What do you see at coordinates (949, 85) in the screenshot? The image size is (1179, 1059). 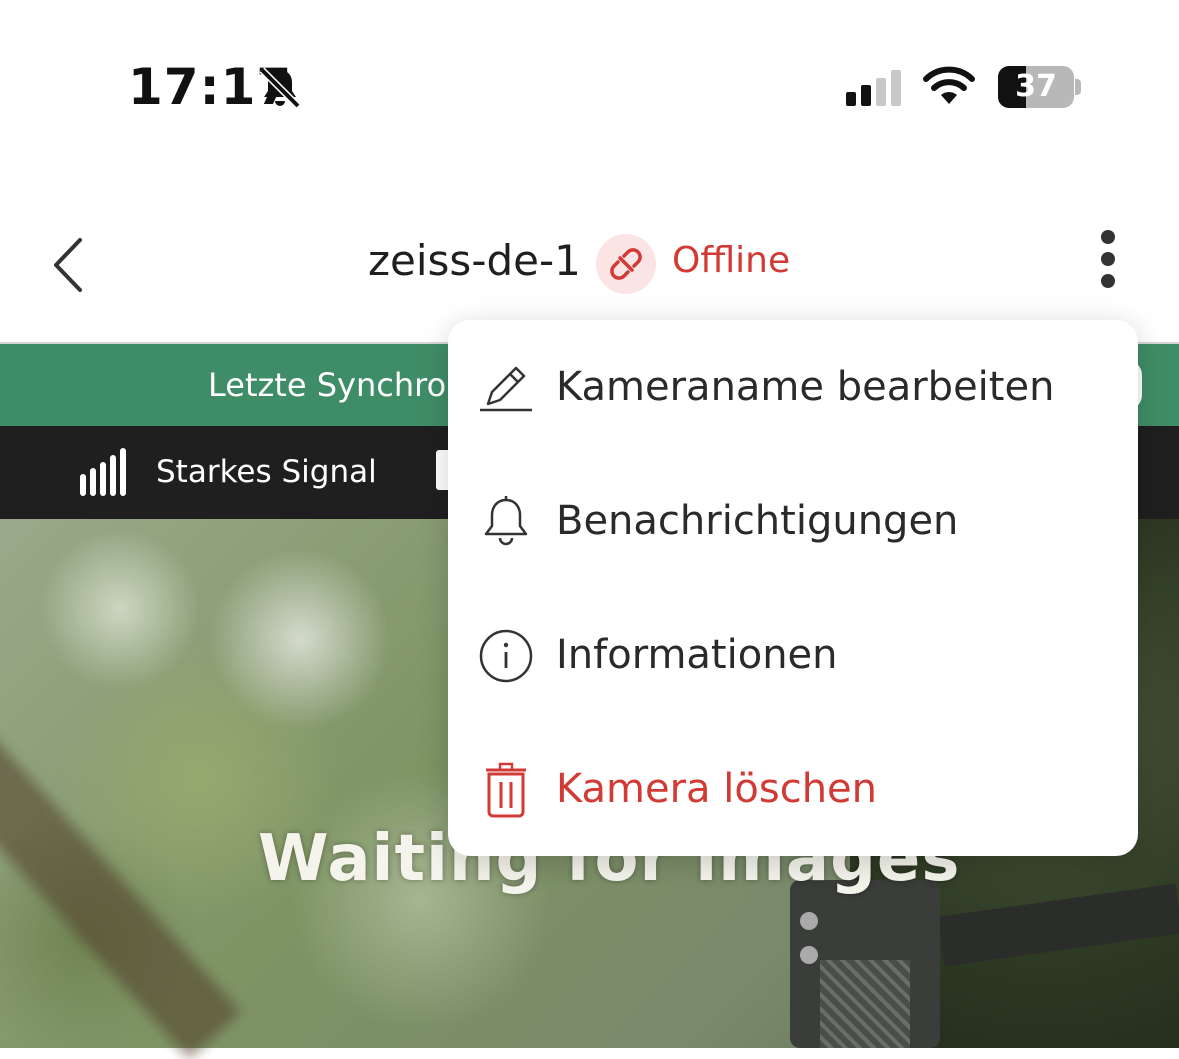 I see `wifi-icon` at bounding box center [949, 85].